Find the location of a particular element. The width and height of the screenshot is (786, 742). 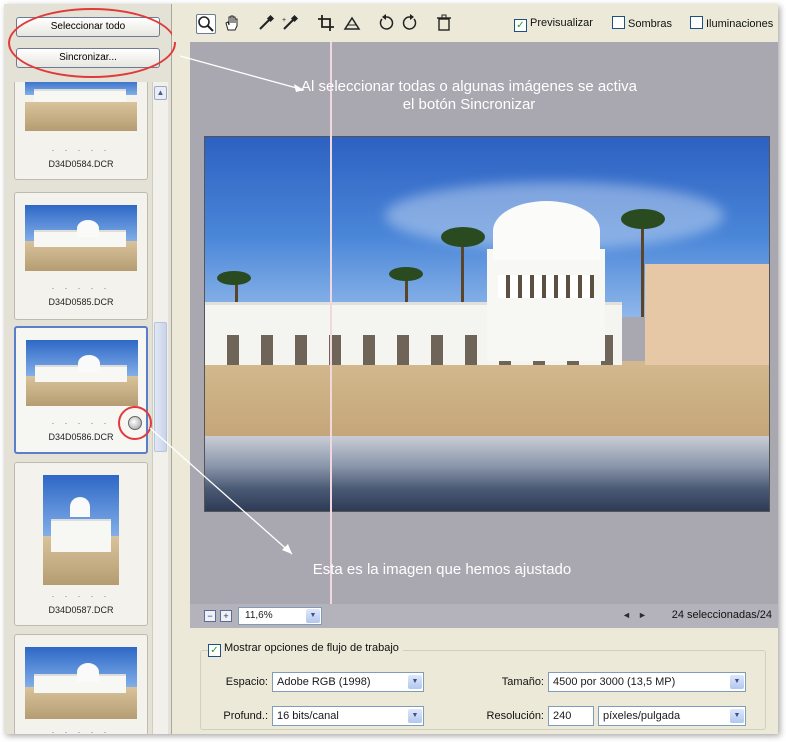

trash-icon is located at coordinates (444, 24).